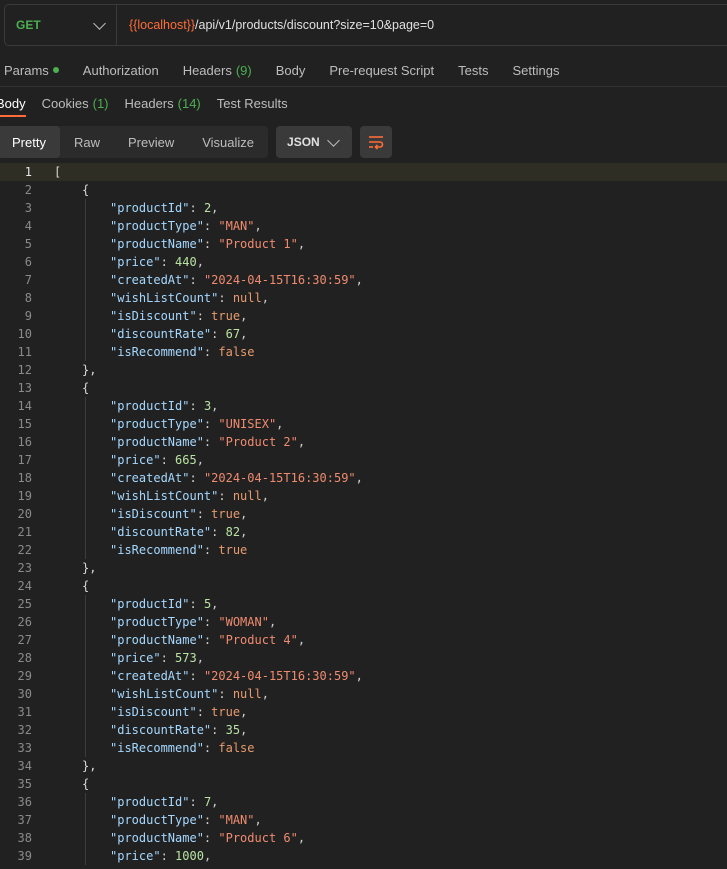 This screenshot has width=727, height=869. What do you see at coordinates (363, 334) in the screenshot?
I see `code-line: 10 "discountRate": 67,` at bounding box center [363, 334].